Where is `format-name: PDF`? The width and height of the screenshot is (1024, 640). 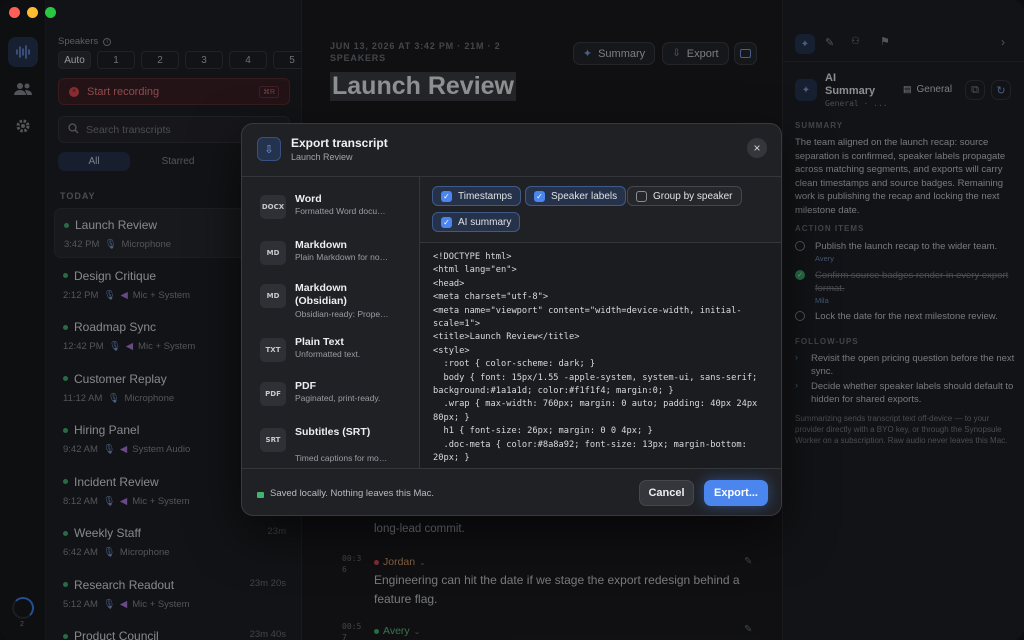
format-name: PDF is located at coordinates (305, 386).